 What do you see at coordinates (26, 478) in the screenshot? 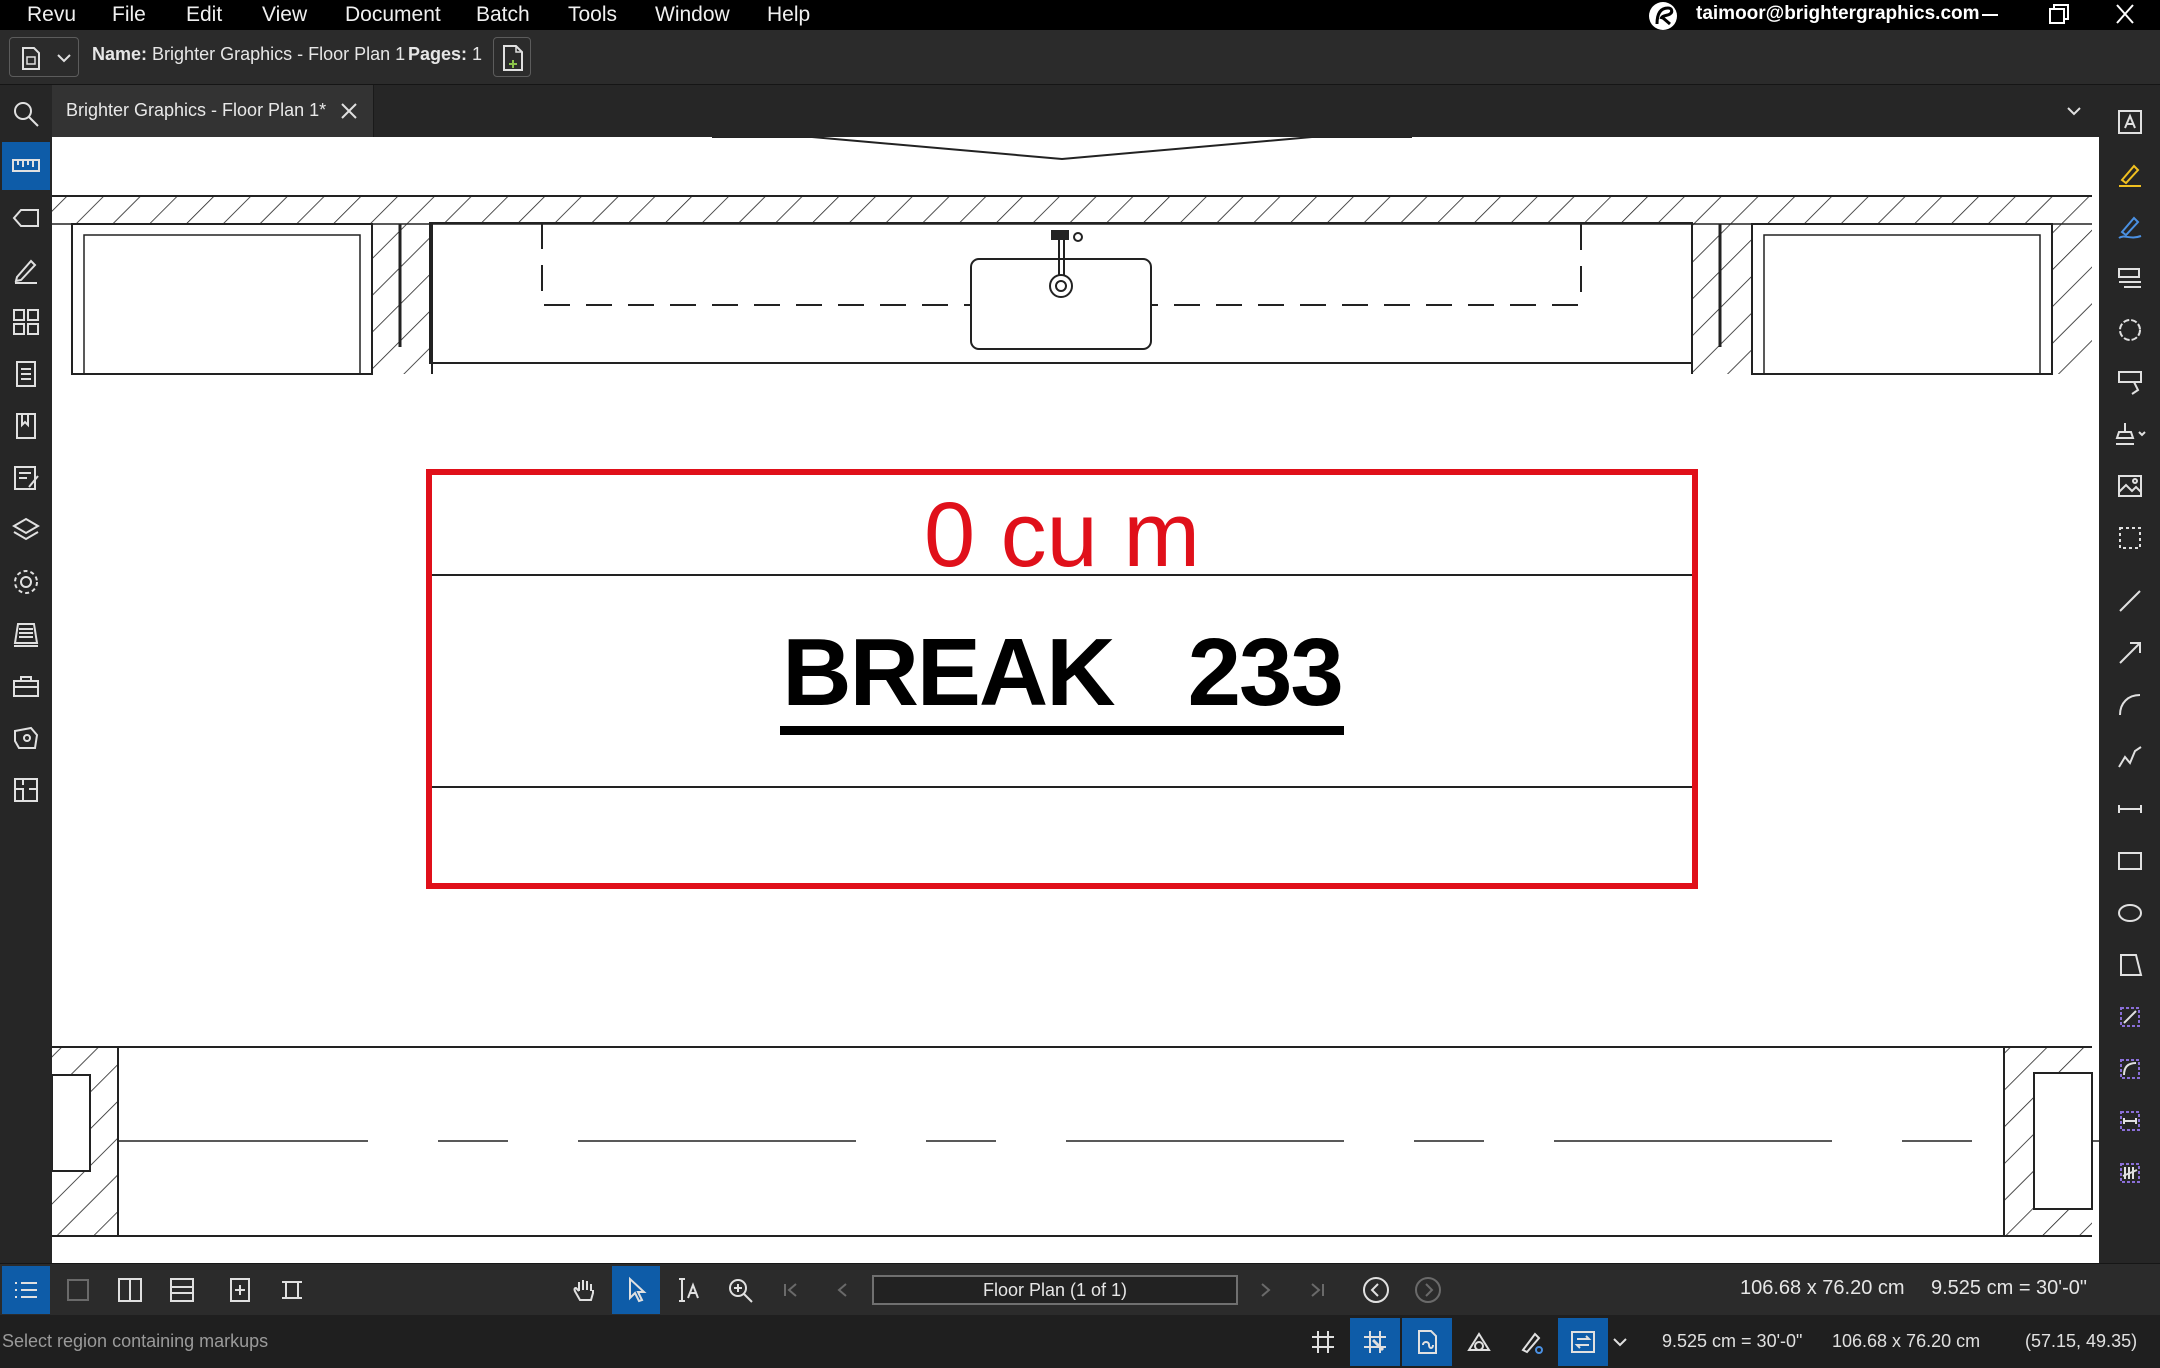
I see `forms-panel-button` at bounding box center [26, 478].